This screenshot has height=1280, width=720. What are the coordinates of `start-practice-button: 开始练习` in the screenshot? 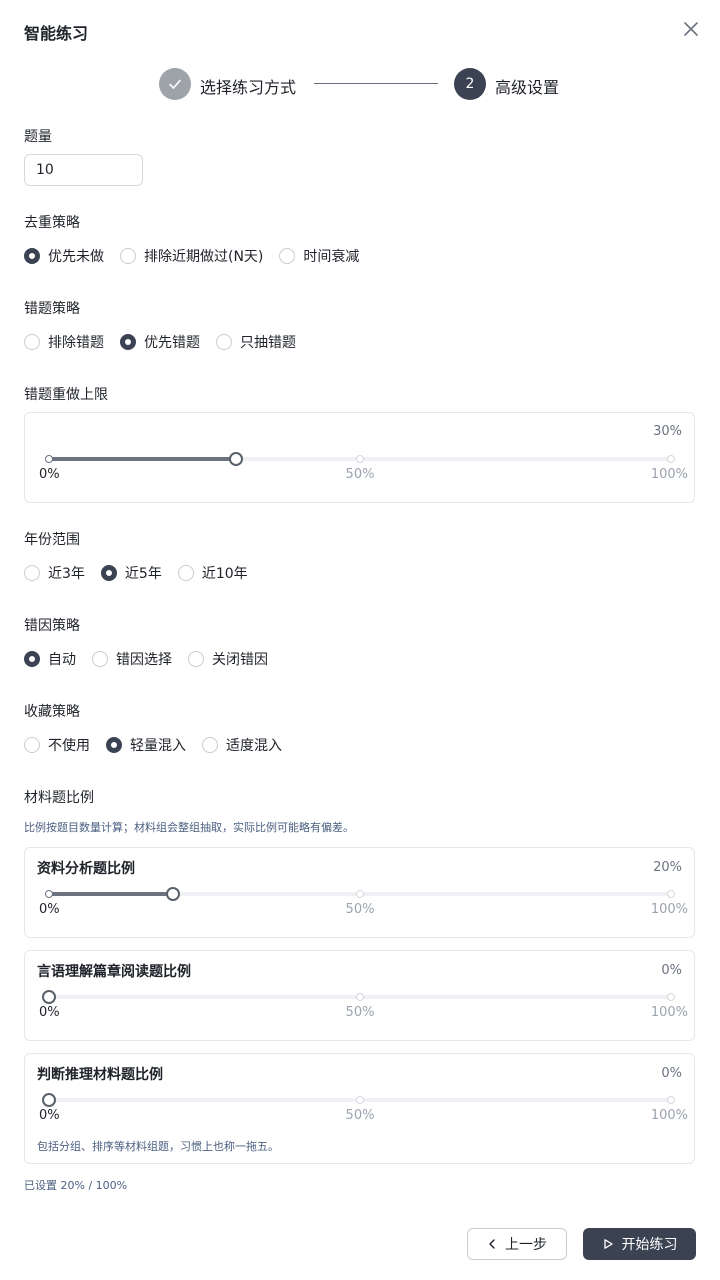 It's located at (639, 1244).